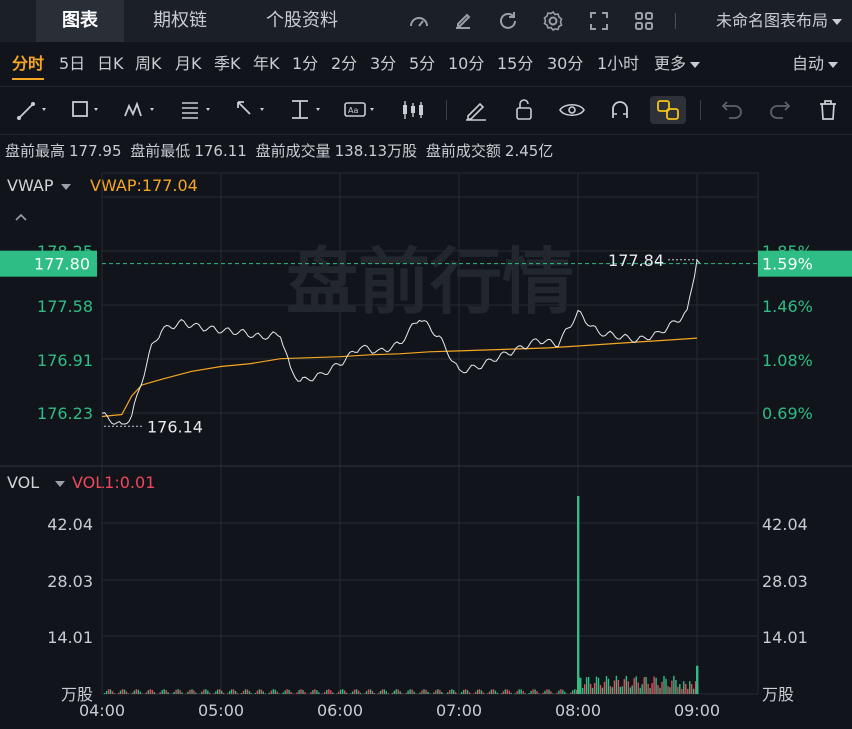 Image resolution: width=852 pixels, height=729 pixels. Describe the element at coordinates (476, 110) in the screenshot. I see `pencil-icon` at that location.